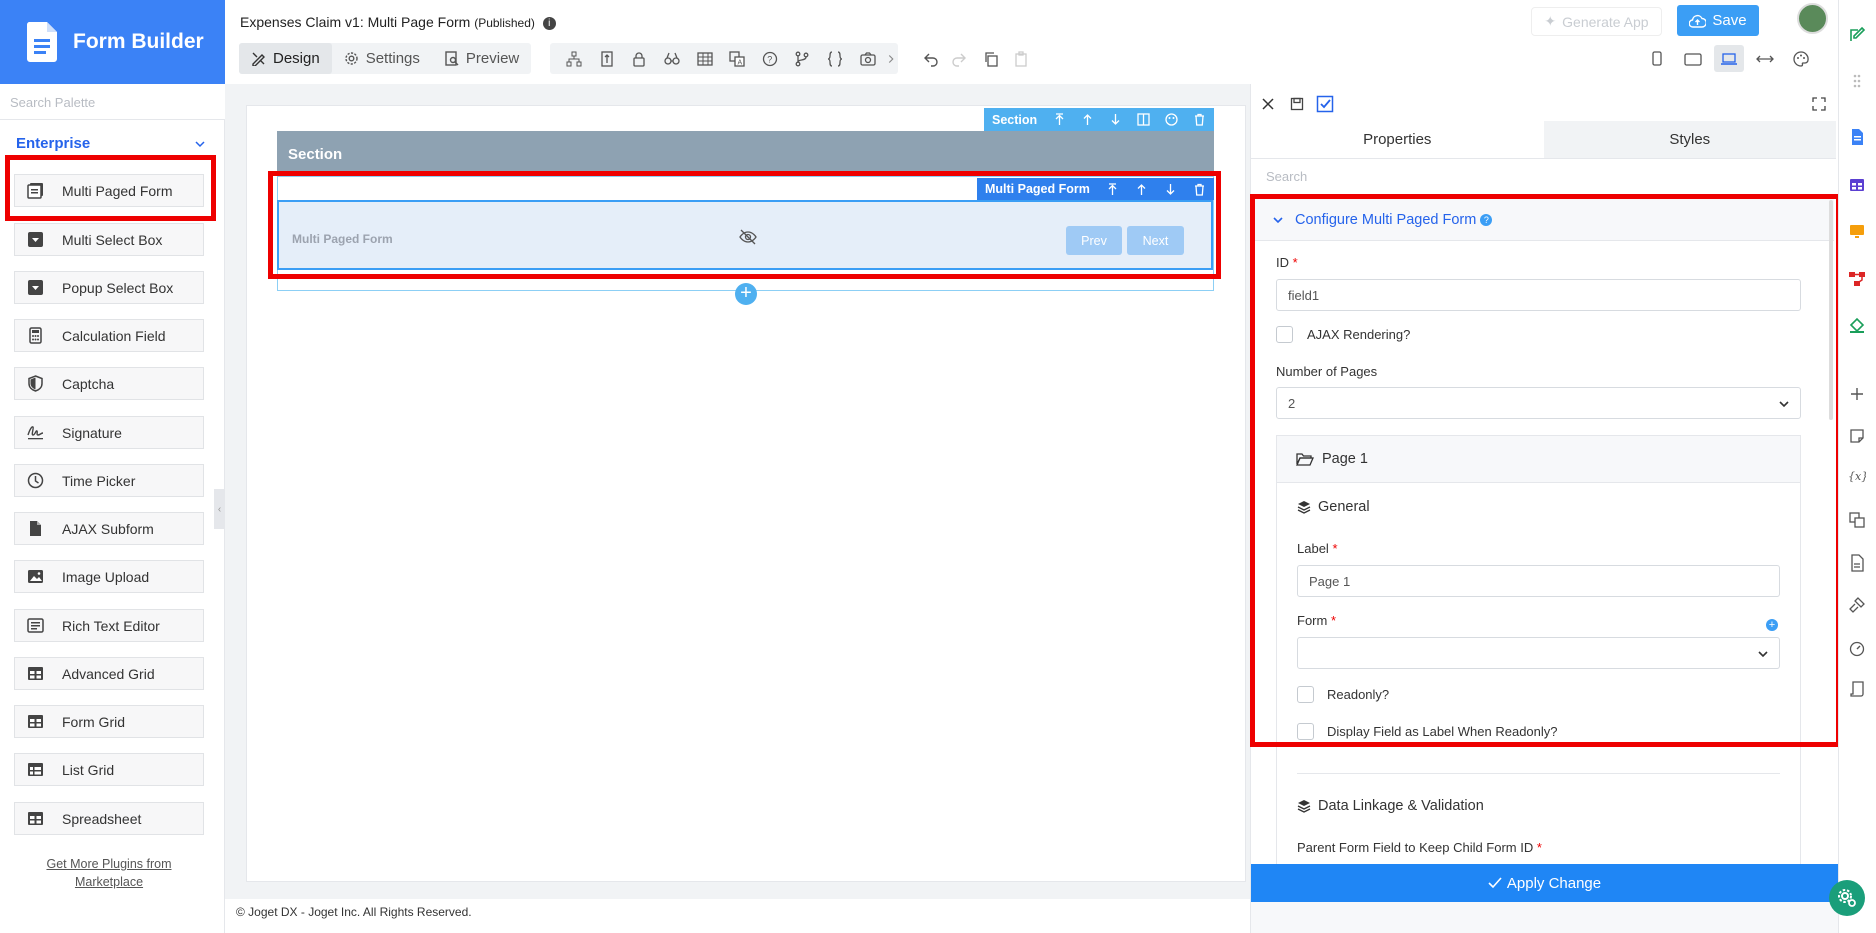 This screenshot has height=933, width=1876. What do you see at coordinates (109, 287) in the screenshot?
I see `palette-item-popup-select-box: Popup Select Box` at bounding box center [109, 287].